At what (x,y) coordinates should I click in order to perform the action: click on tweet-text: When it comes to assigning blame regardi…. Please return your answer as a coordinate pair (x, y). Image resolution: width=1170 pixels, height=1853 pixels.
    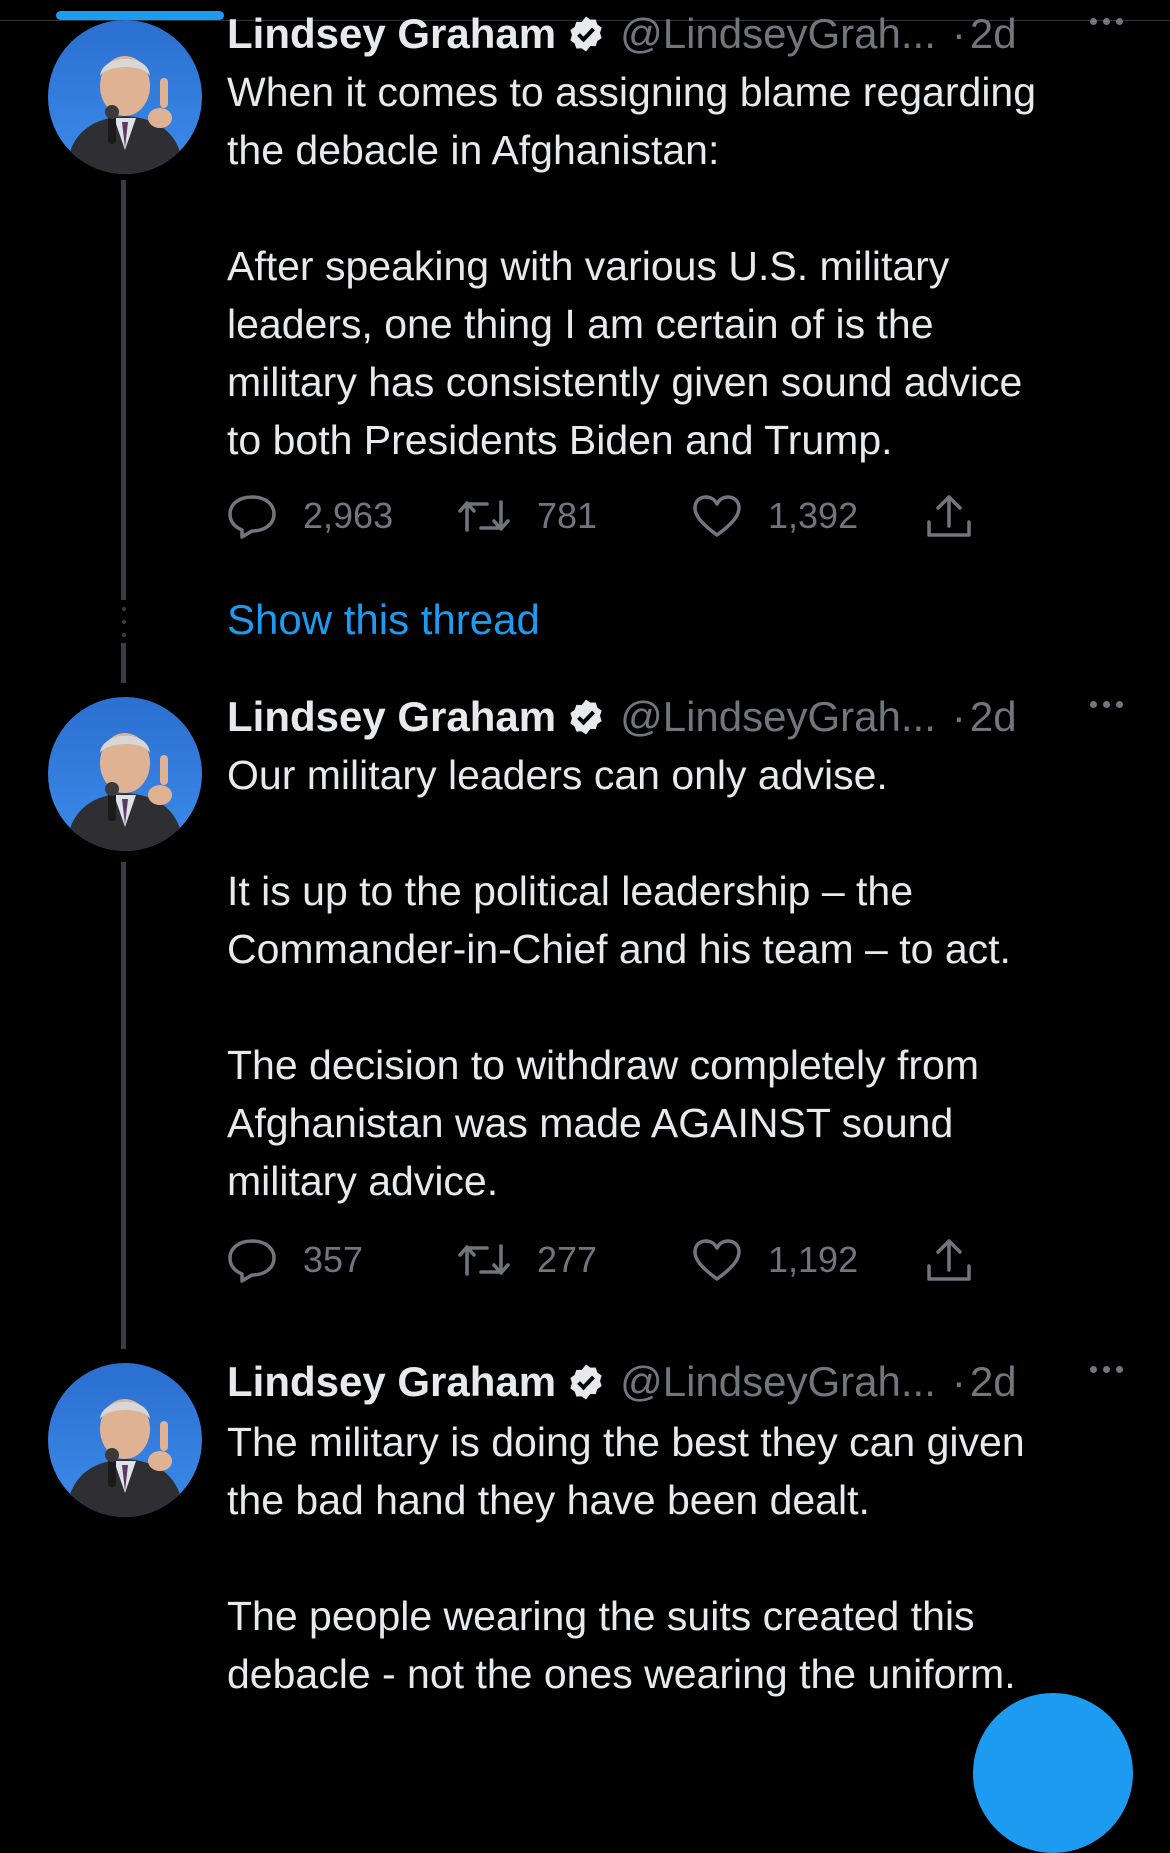
    Looking at the image, I should click on (632, 266).